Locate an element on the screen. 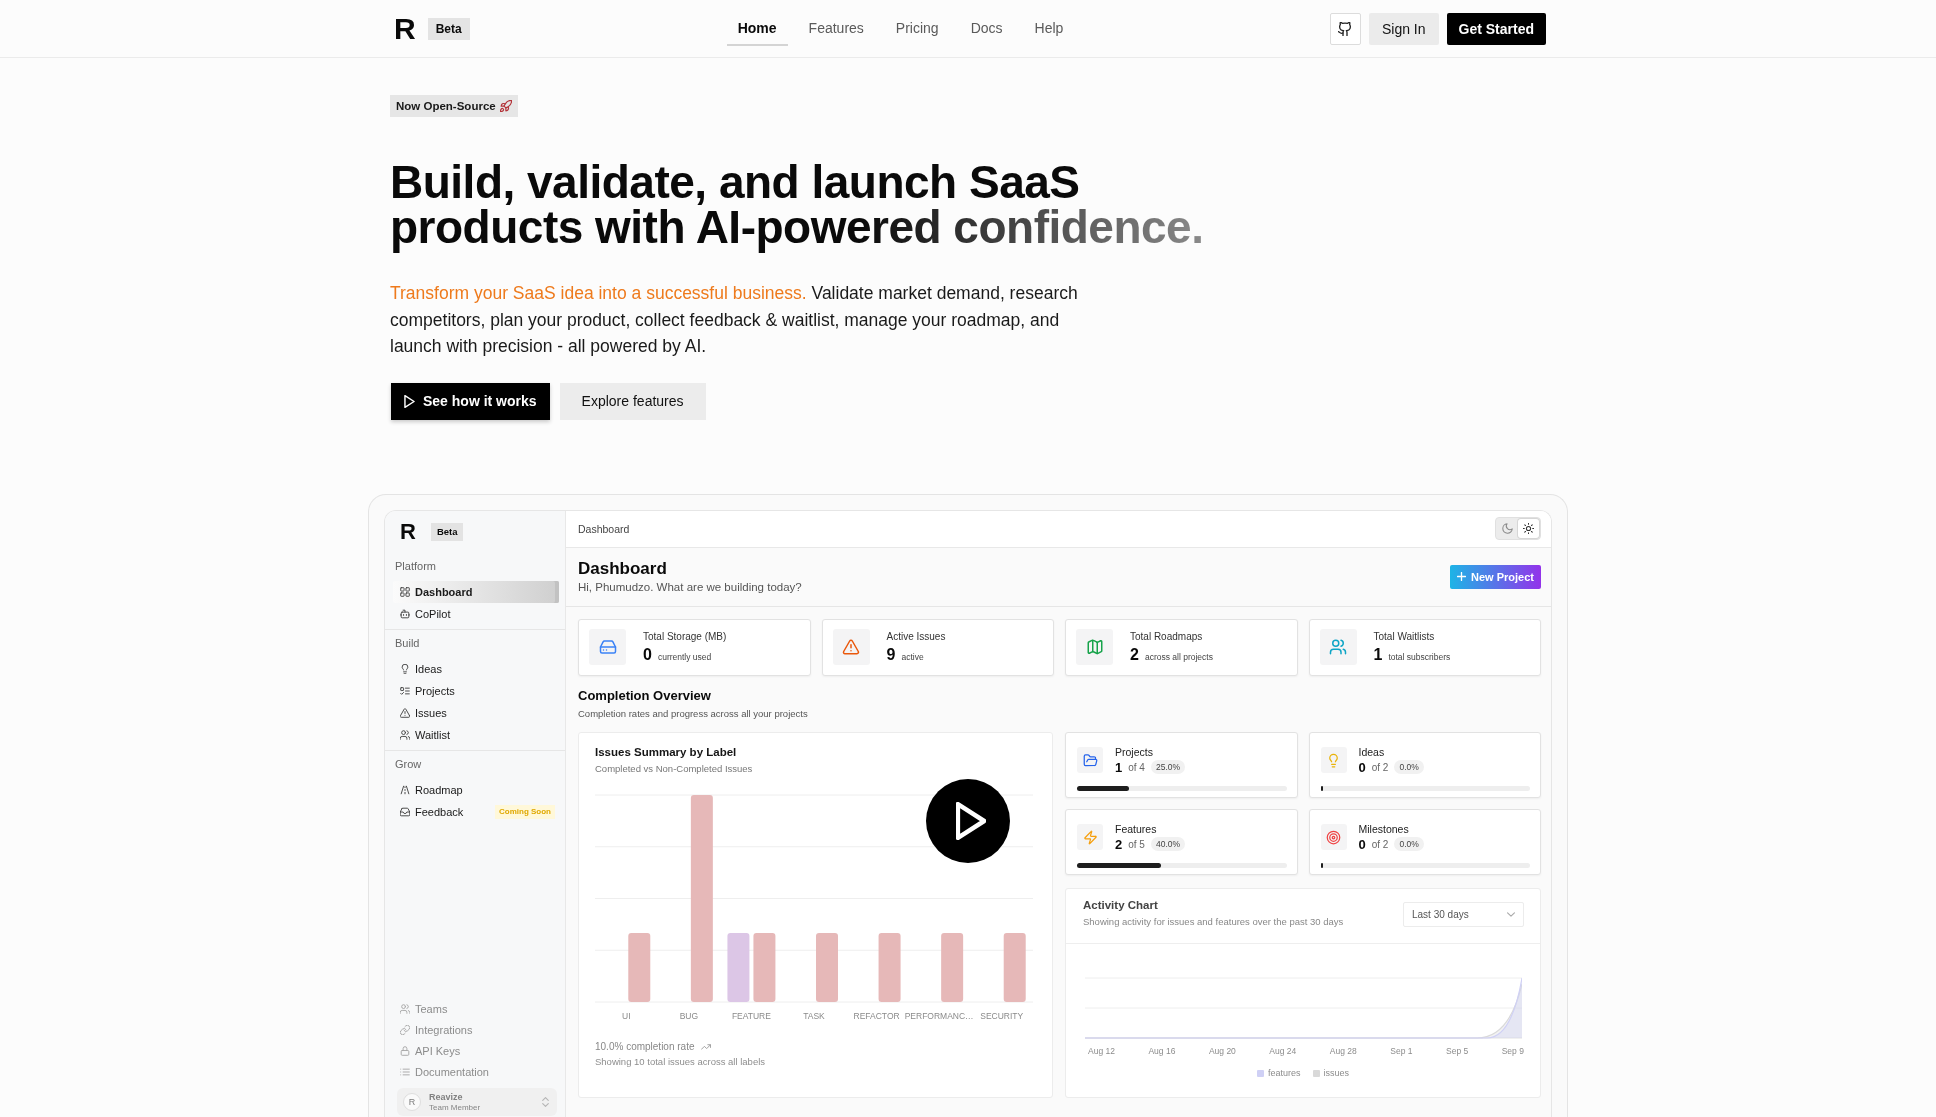  progress-title: Projects is located at coordinates (1134, 752).